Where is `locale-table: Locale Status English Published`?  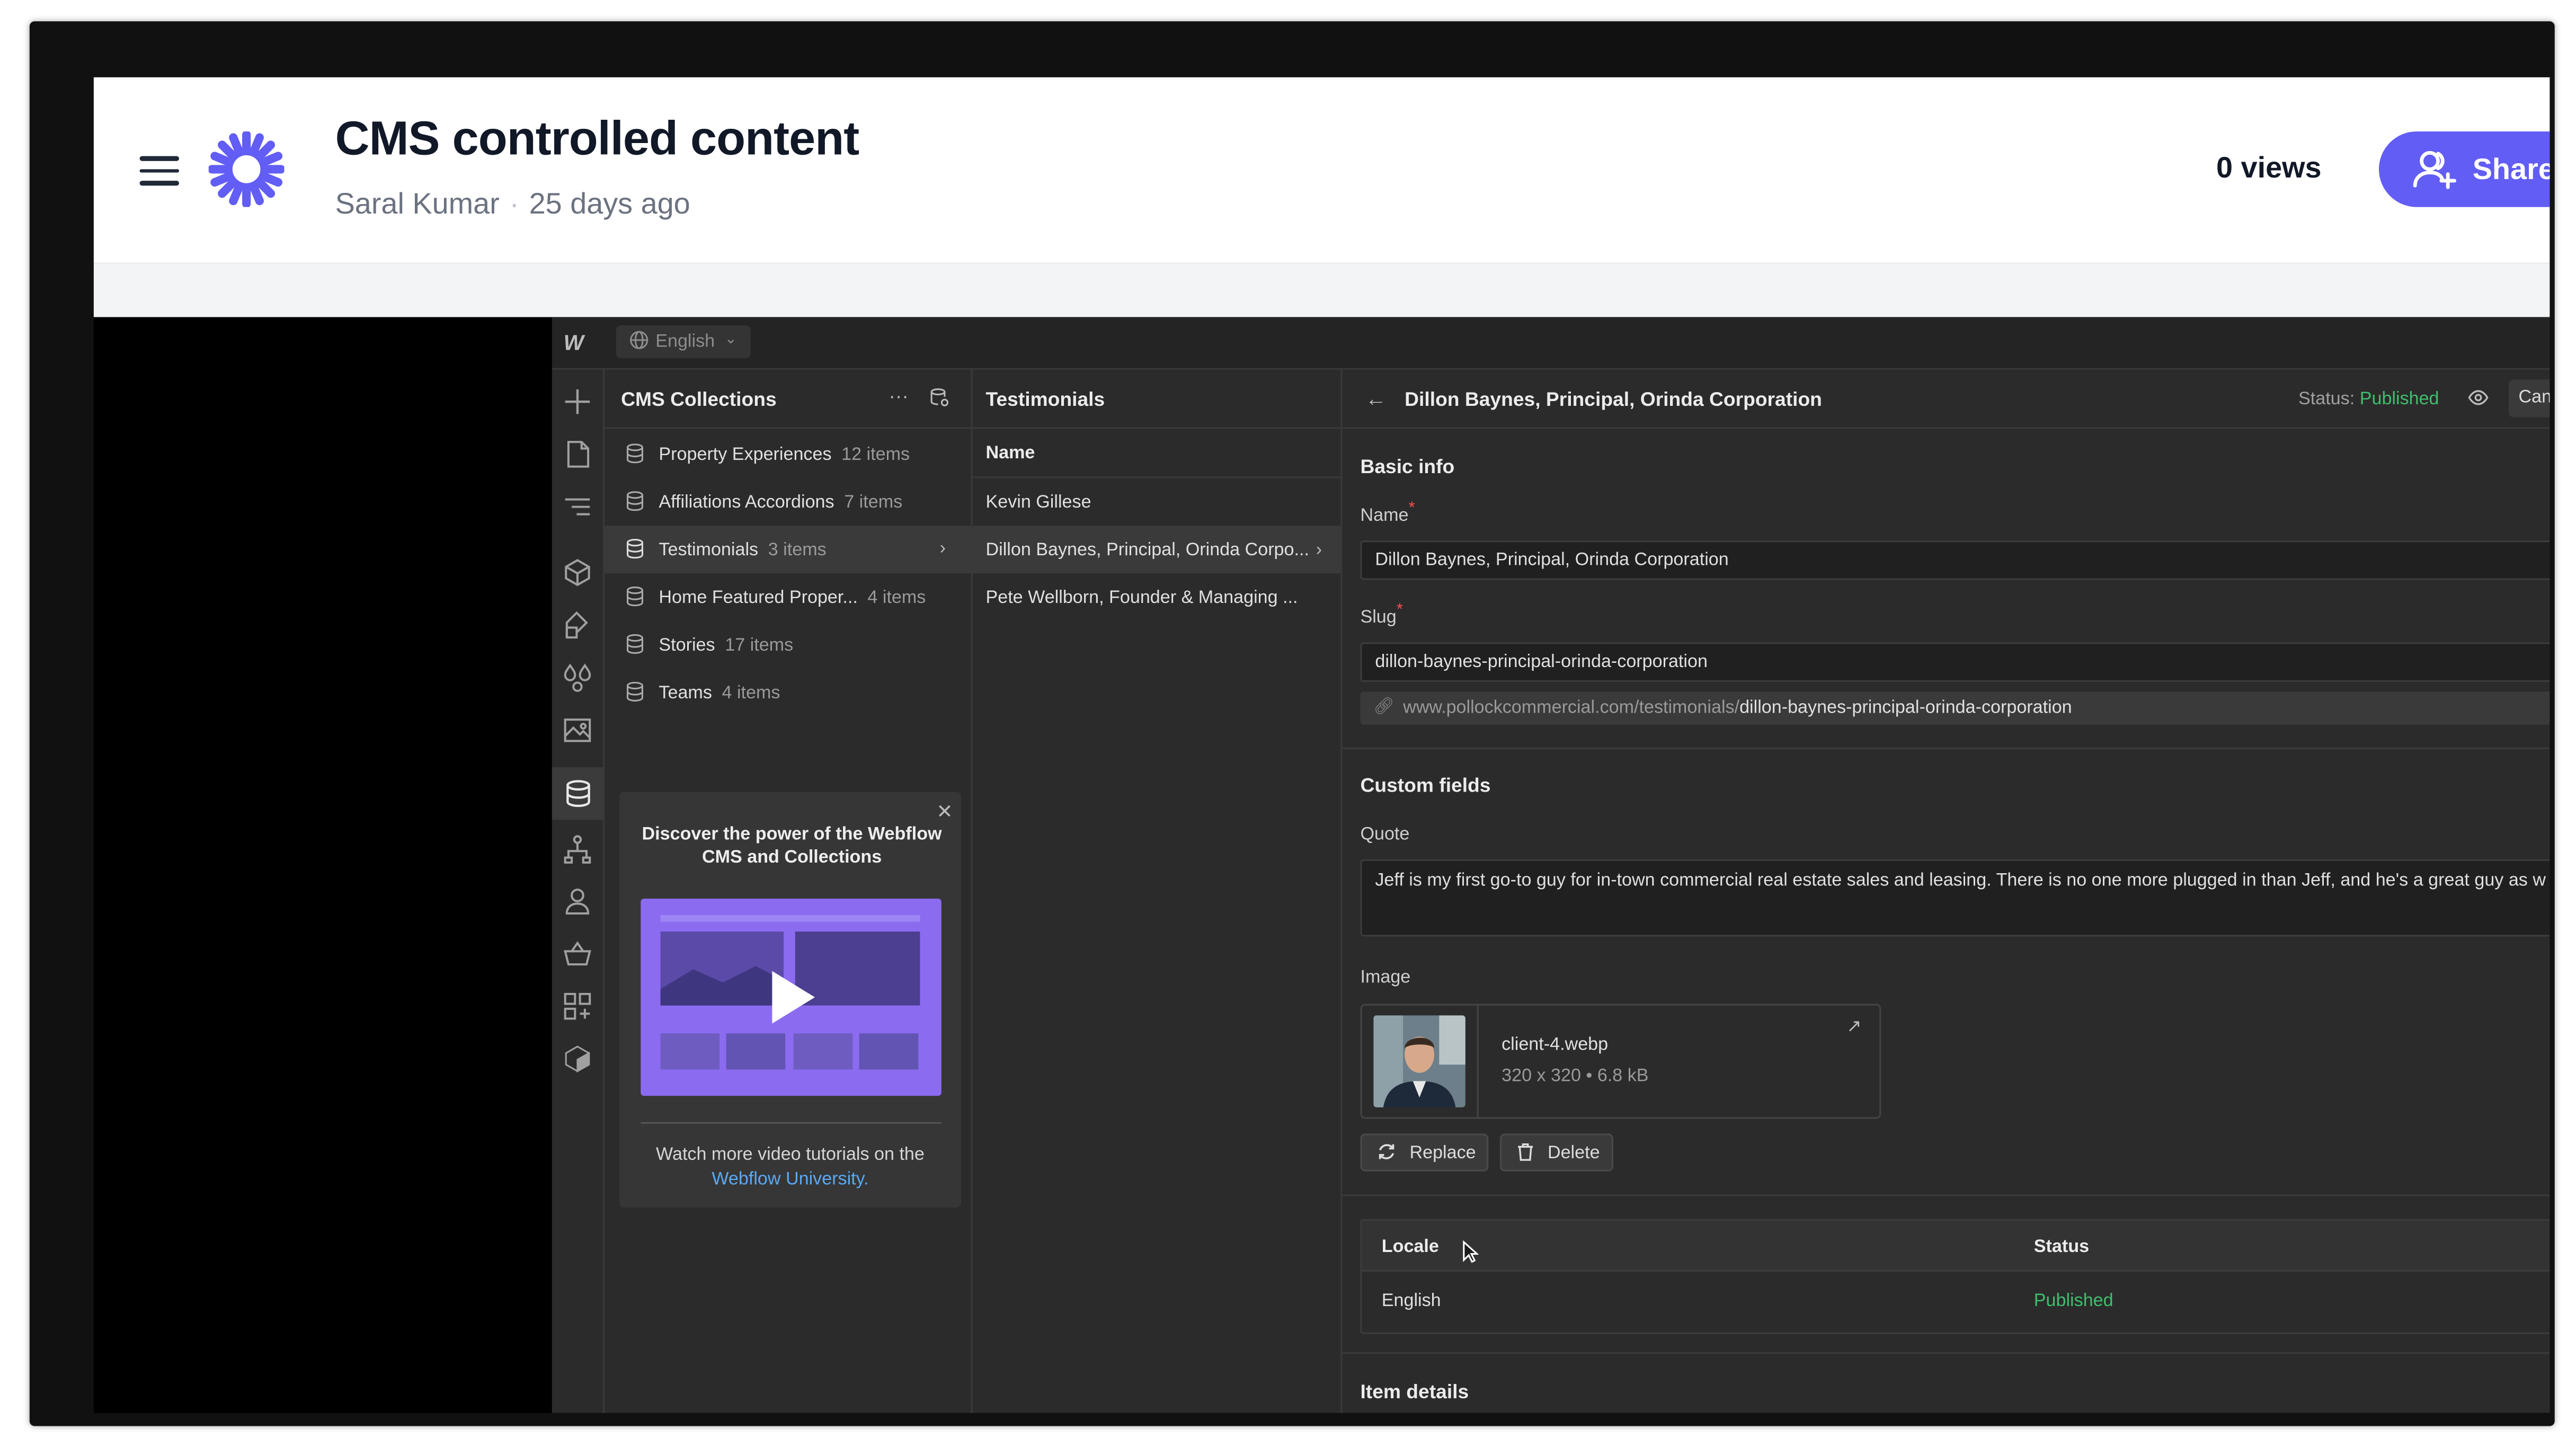 locale-table: Locale Status English Published is located at coordinates (1955, 1277).